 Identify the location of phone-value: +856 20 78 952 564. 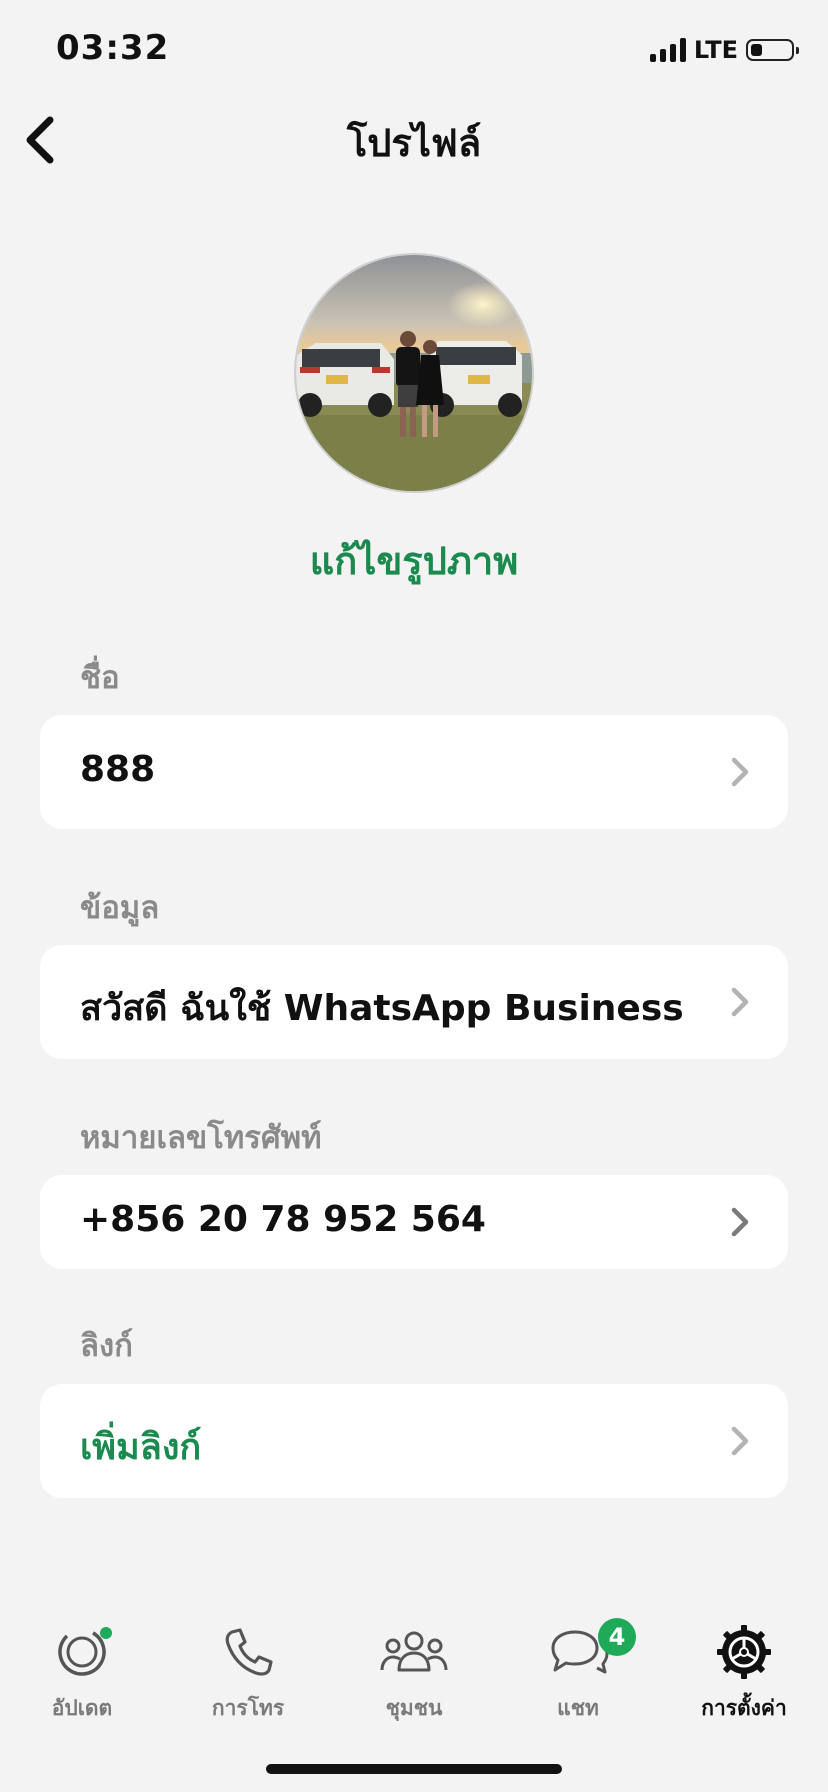
(283, 1219).